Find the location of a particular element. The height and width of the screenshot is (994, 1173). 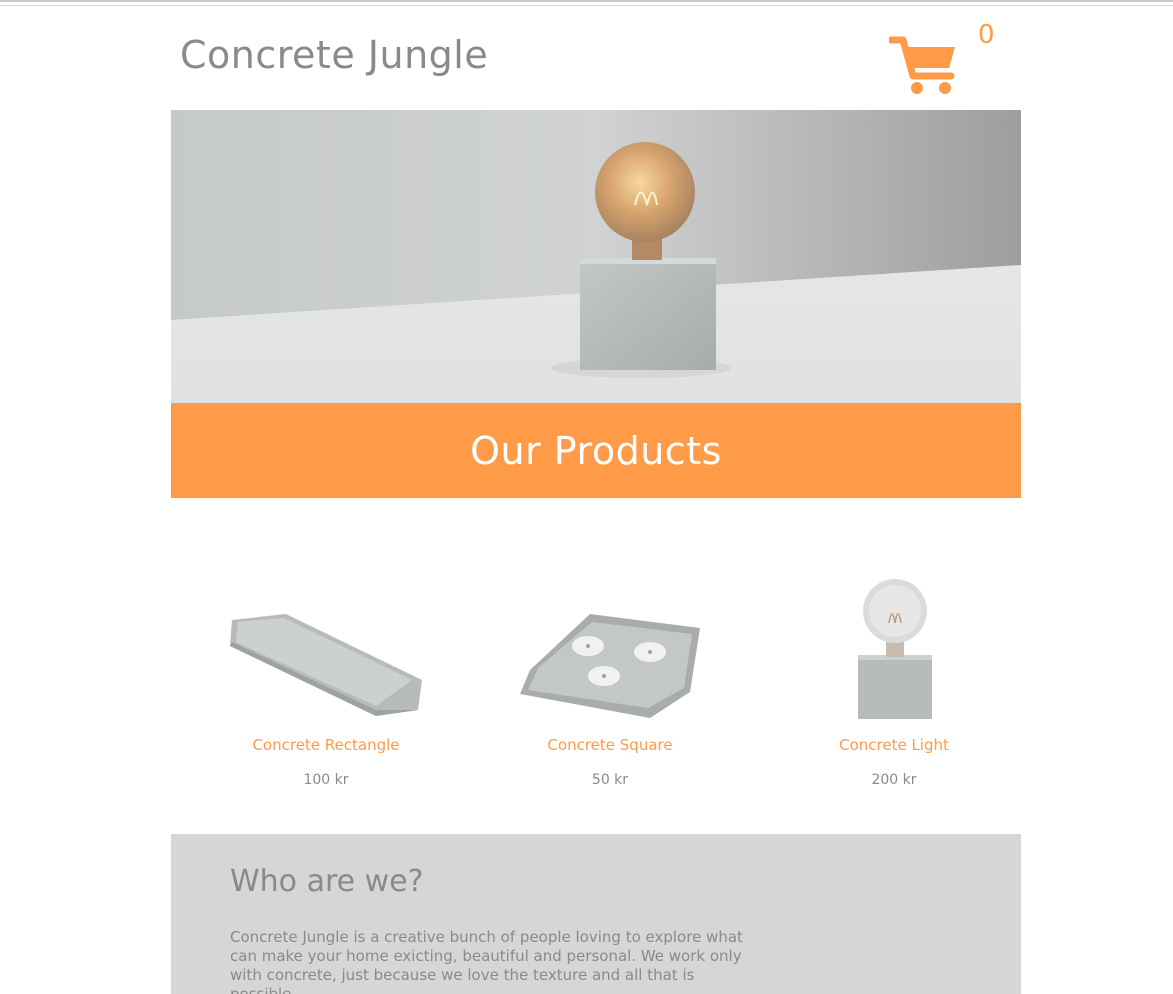

product-card: Concrete Rectangle 100 kr is located at coordinates (326, 679).